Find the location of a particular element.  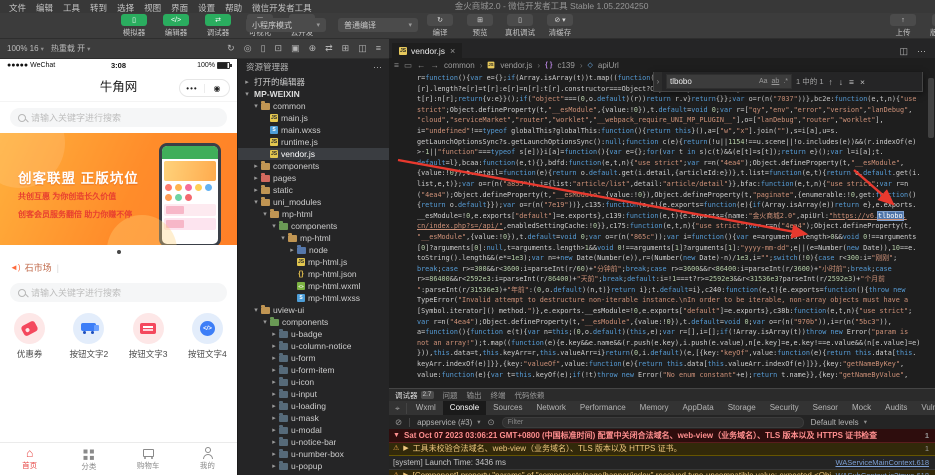

breadcrumb-item-folder: common is located at coordinates (459, 65).